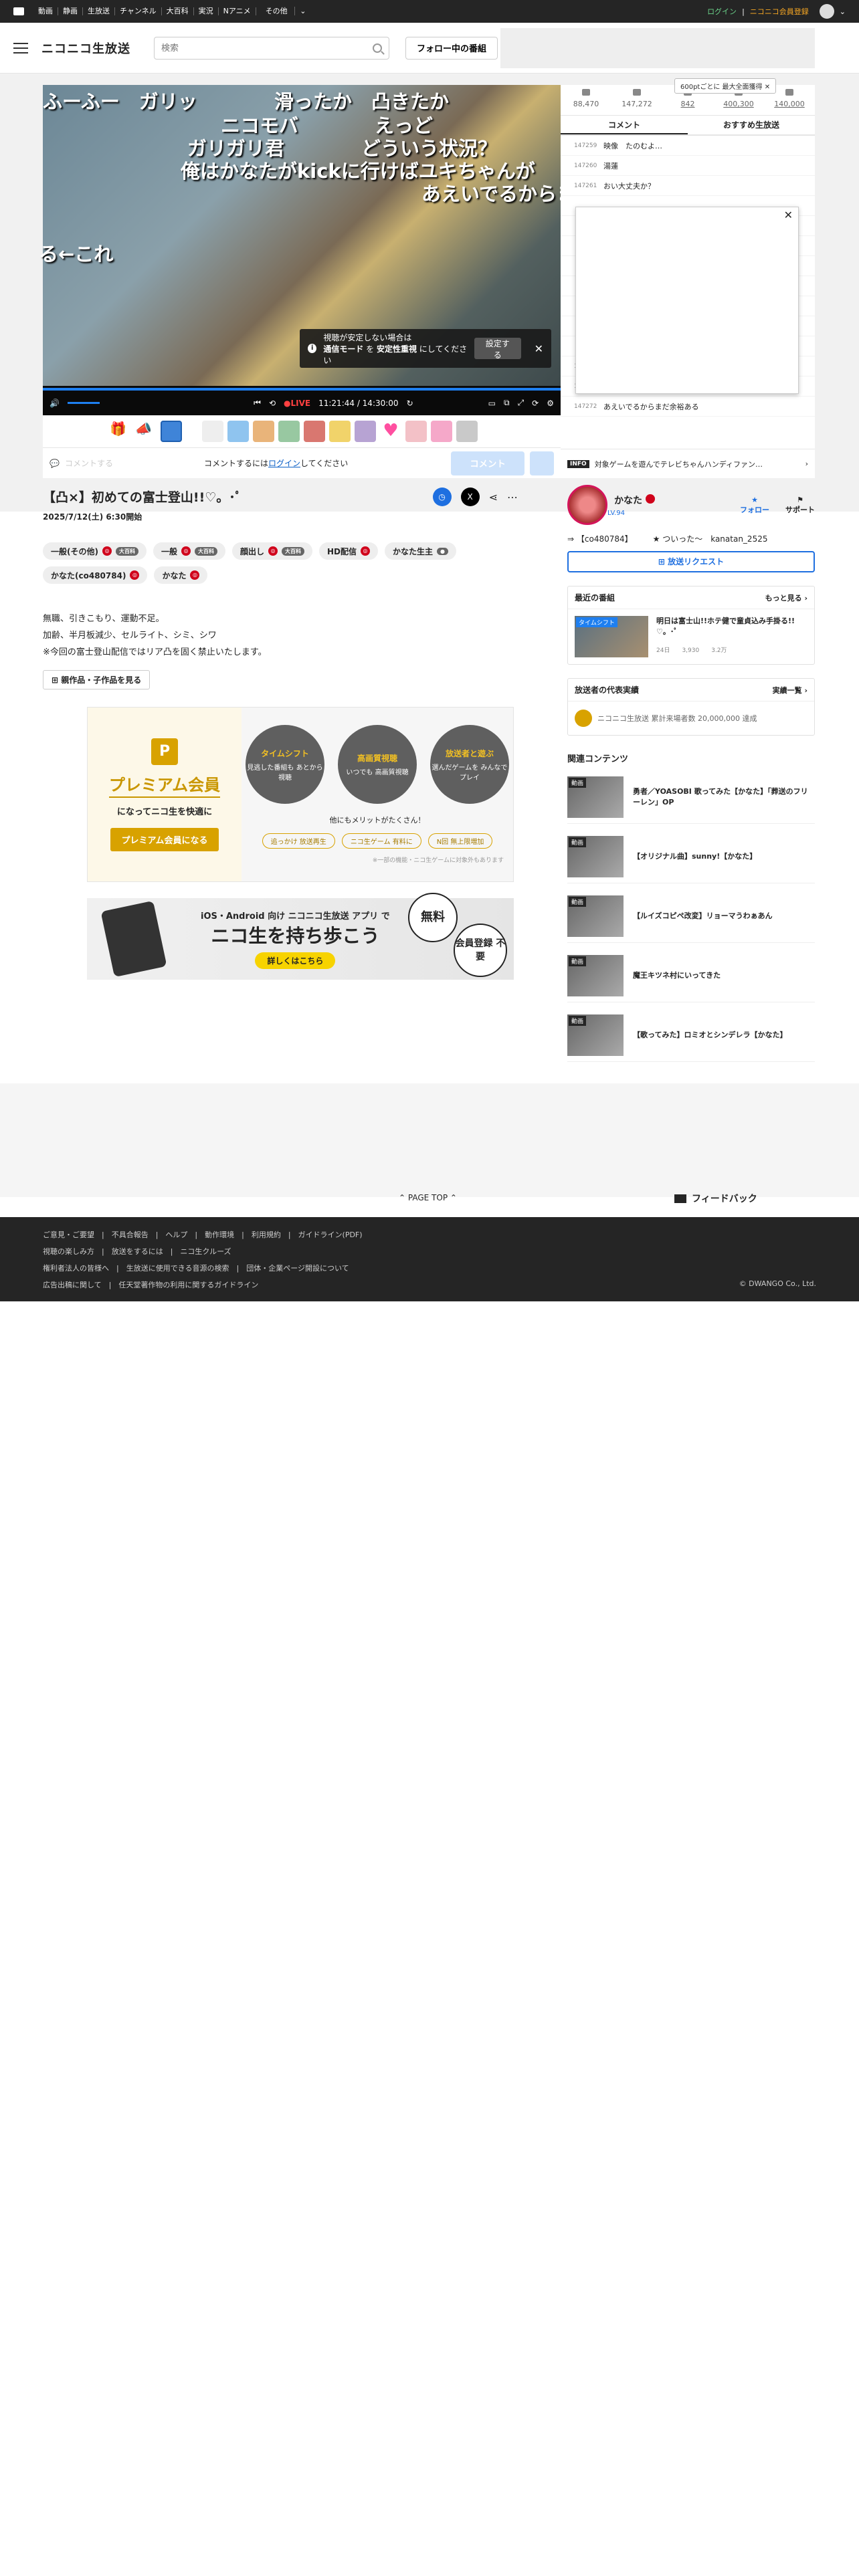 This screenshot has width=859, height=2576. What do you see at coordinates (786, 598) in the screenshot?
I see `recent-more-link: もっと見る ›` at bounding box center [786, 598].